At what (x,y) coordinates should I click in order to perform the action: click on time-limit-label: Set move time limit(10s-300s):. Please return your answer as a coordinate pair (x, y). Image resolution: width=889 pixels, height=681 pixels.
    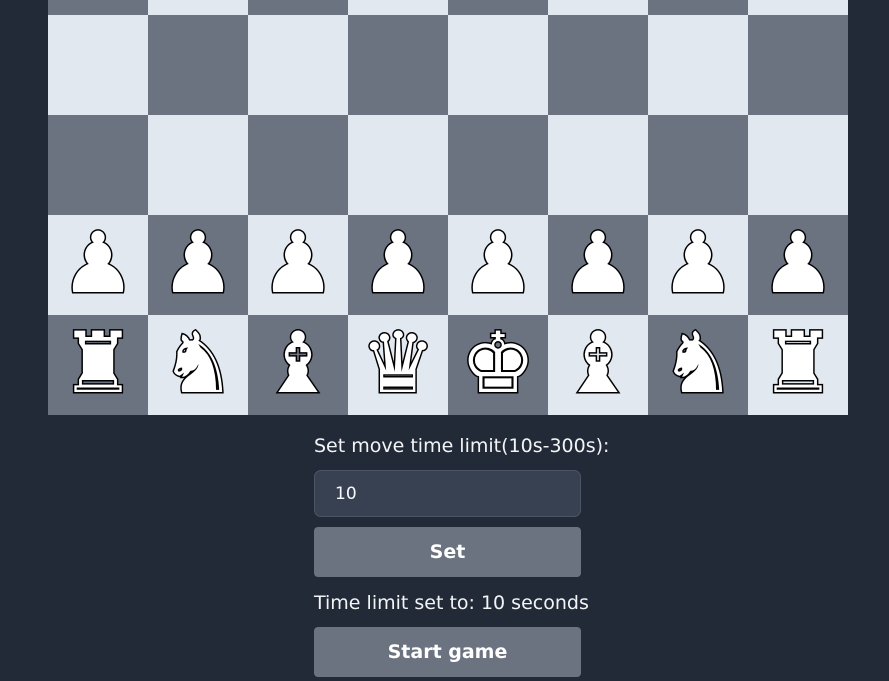
    Looking at the image, I should click on (462, 446).